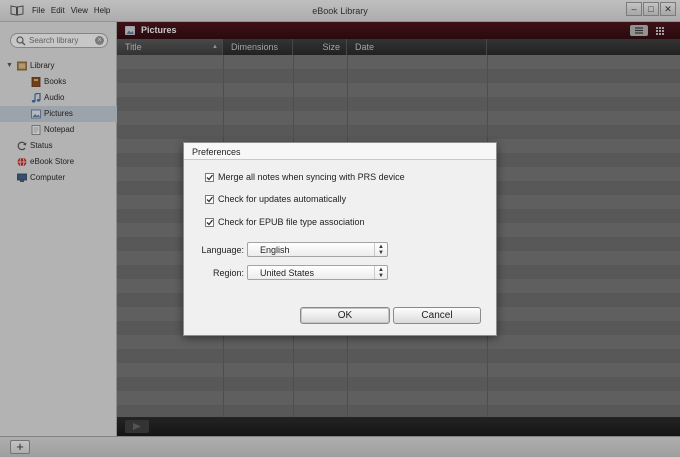 The width and height of the screenshot is (680, 457). Describe the element at coordinates (340, 151) in the screenshot. I see `dialog-title-bar: Preferences` at that location.